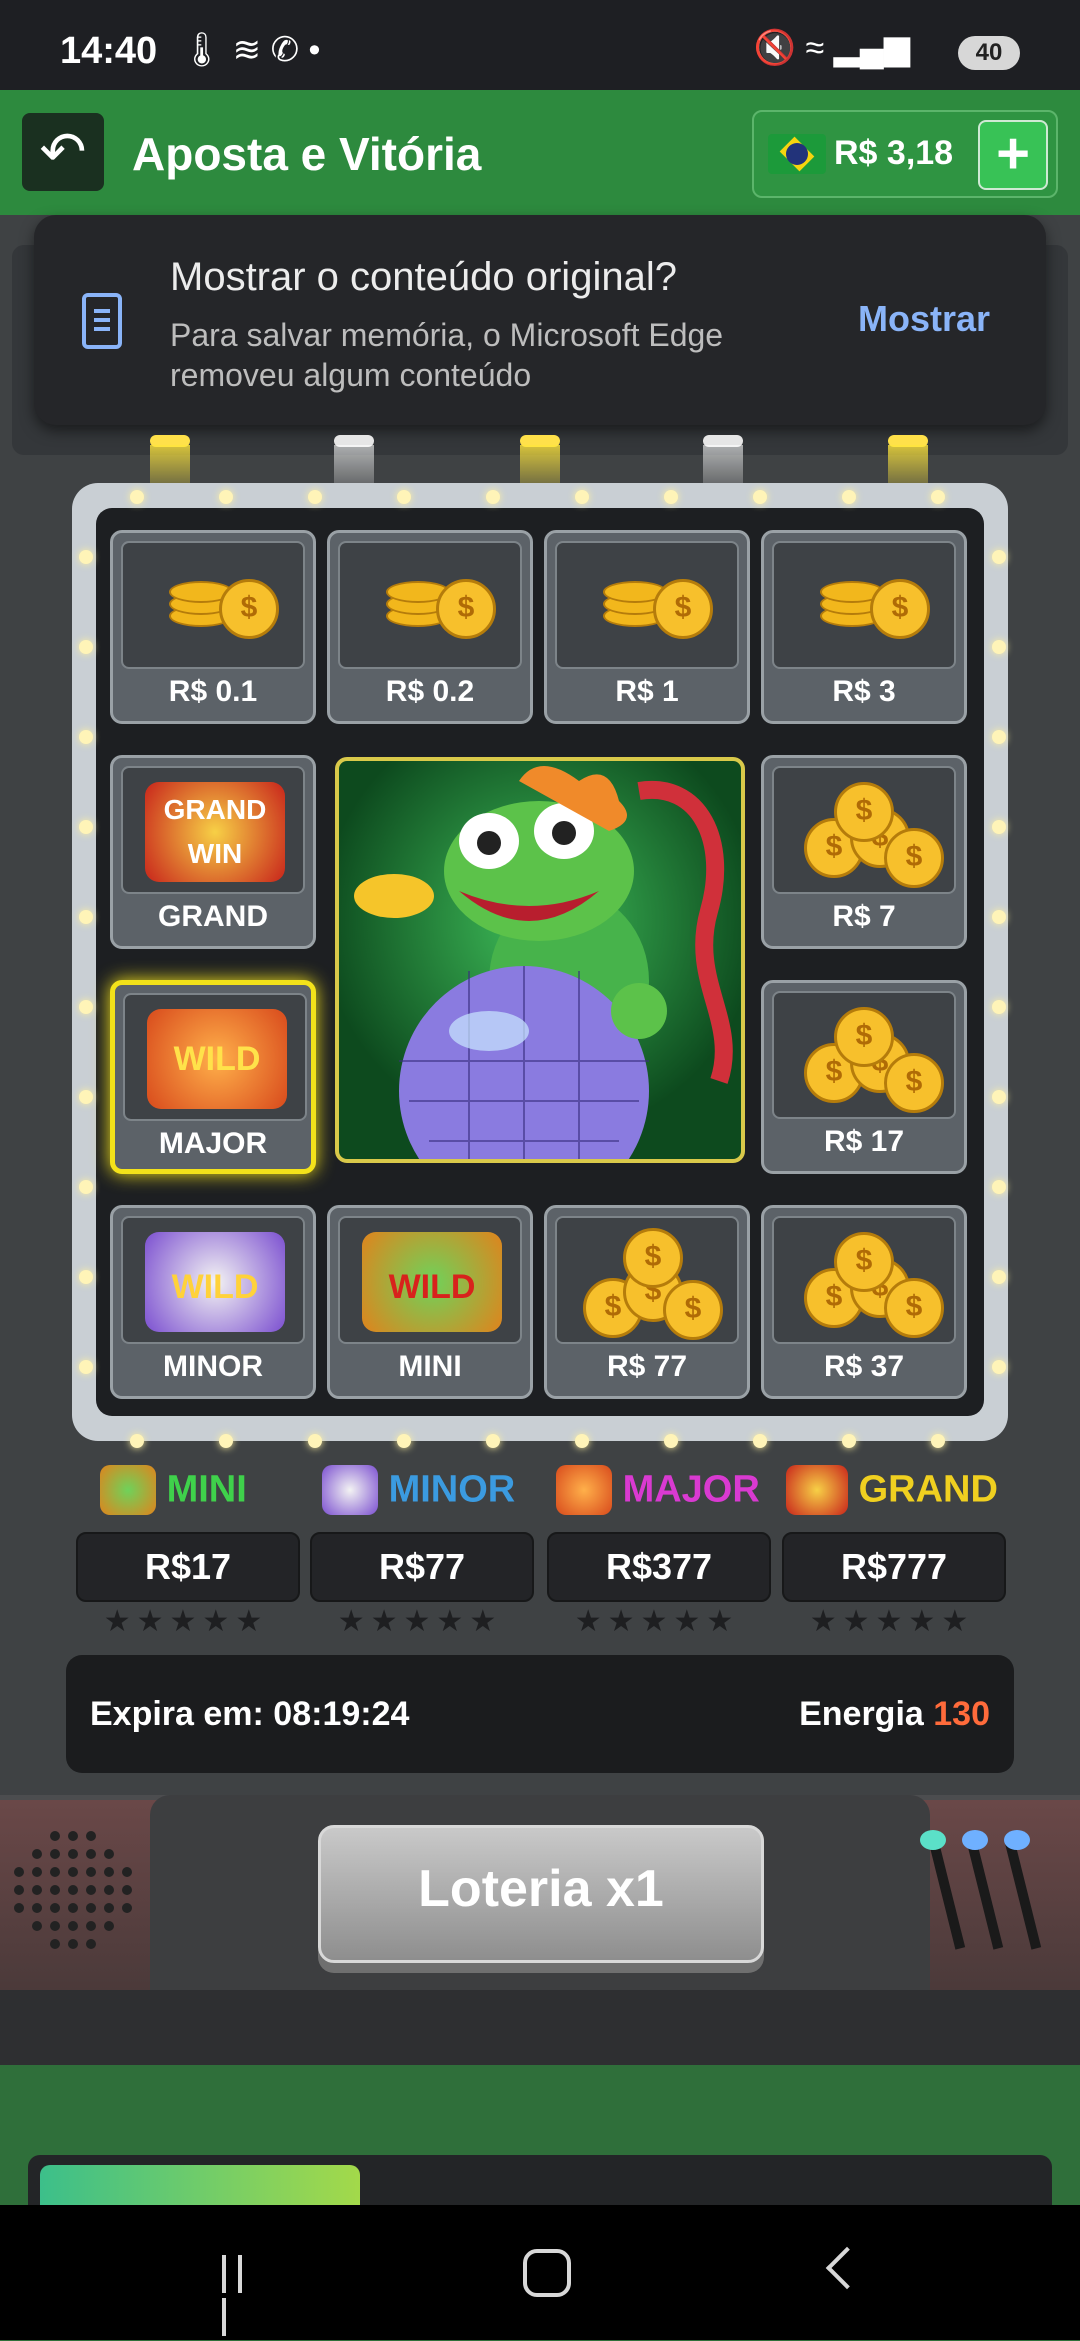 Image resolution: width=1080 pixels, height=2341 pixels. I want to click on info-bar: Expira em: 08:19:24 Energia 130, so click(540, 1714).